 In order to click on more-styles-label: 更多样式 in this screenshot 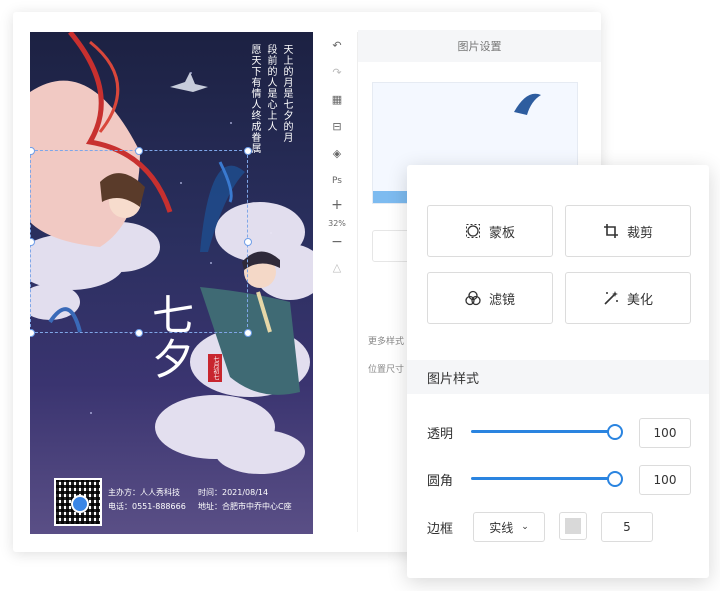, I will do `click(386, 342)`.